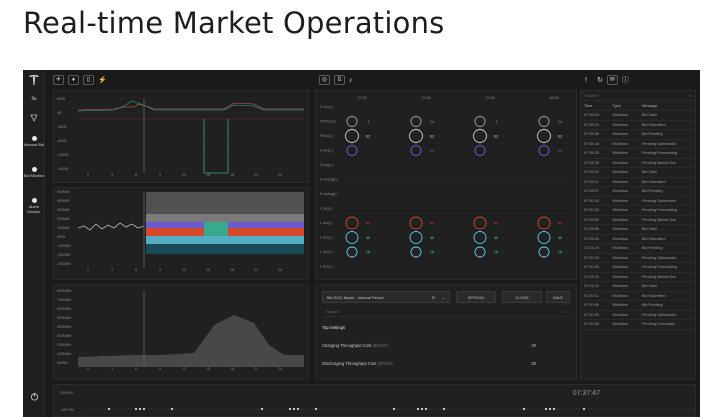 Image resolution: width=718 pixels, height=417 pixels. What do you see at coordinates (208, 270) in the screenshot?
I see `x-tick-label: 15` at bounding box center [208, 270].